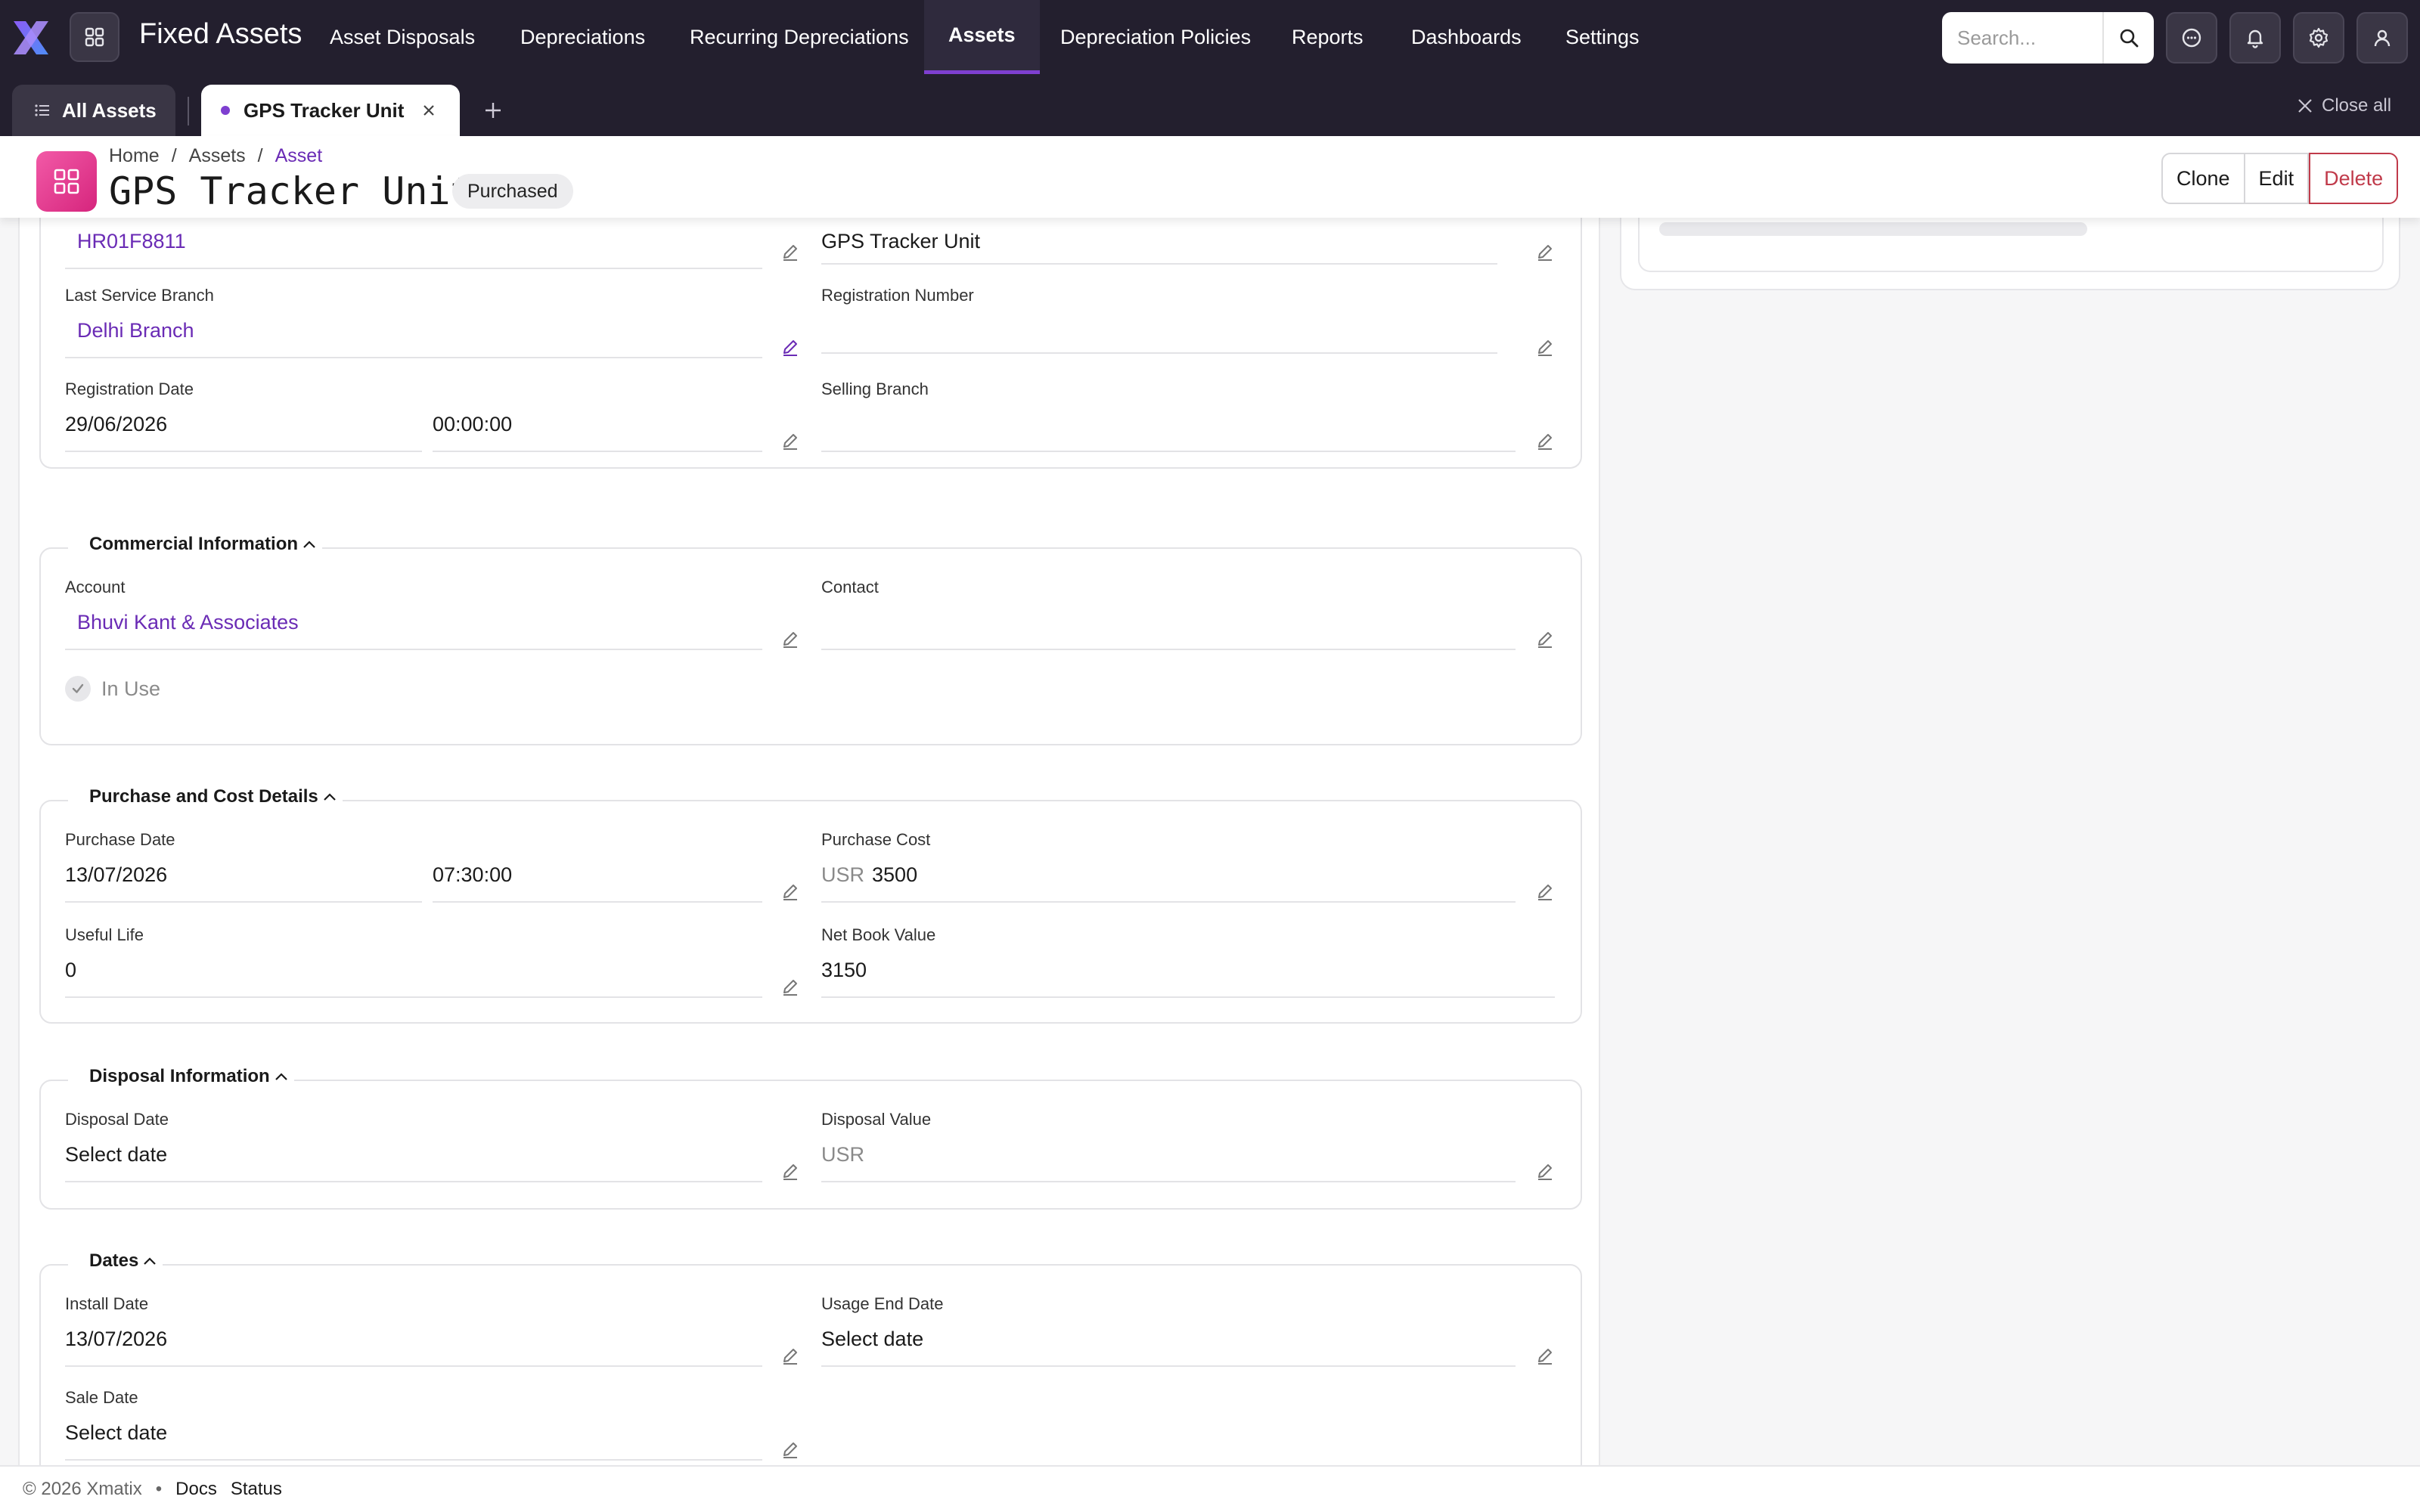 This screenshot has height=1512, width=2420. What do you see at coordinates (1327, 37) in the screenshot?
I see `nav-reports: Reports` at bounding box center [1327, 37].